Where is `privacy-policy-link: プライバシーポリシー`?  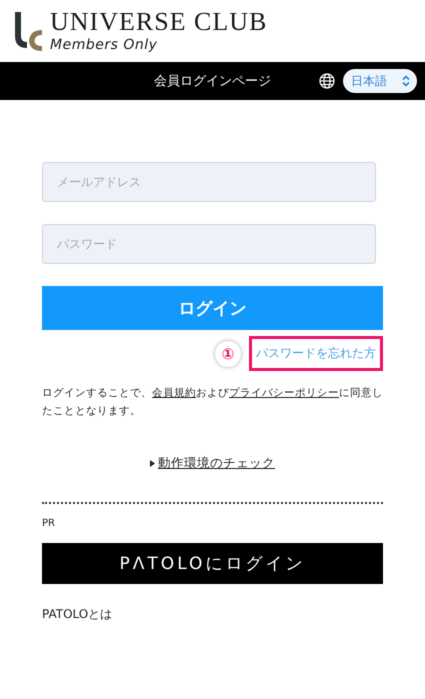 privacy-policy-link: プライバシーポリシー is located at coordinates (284, 393).